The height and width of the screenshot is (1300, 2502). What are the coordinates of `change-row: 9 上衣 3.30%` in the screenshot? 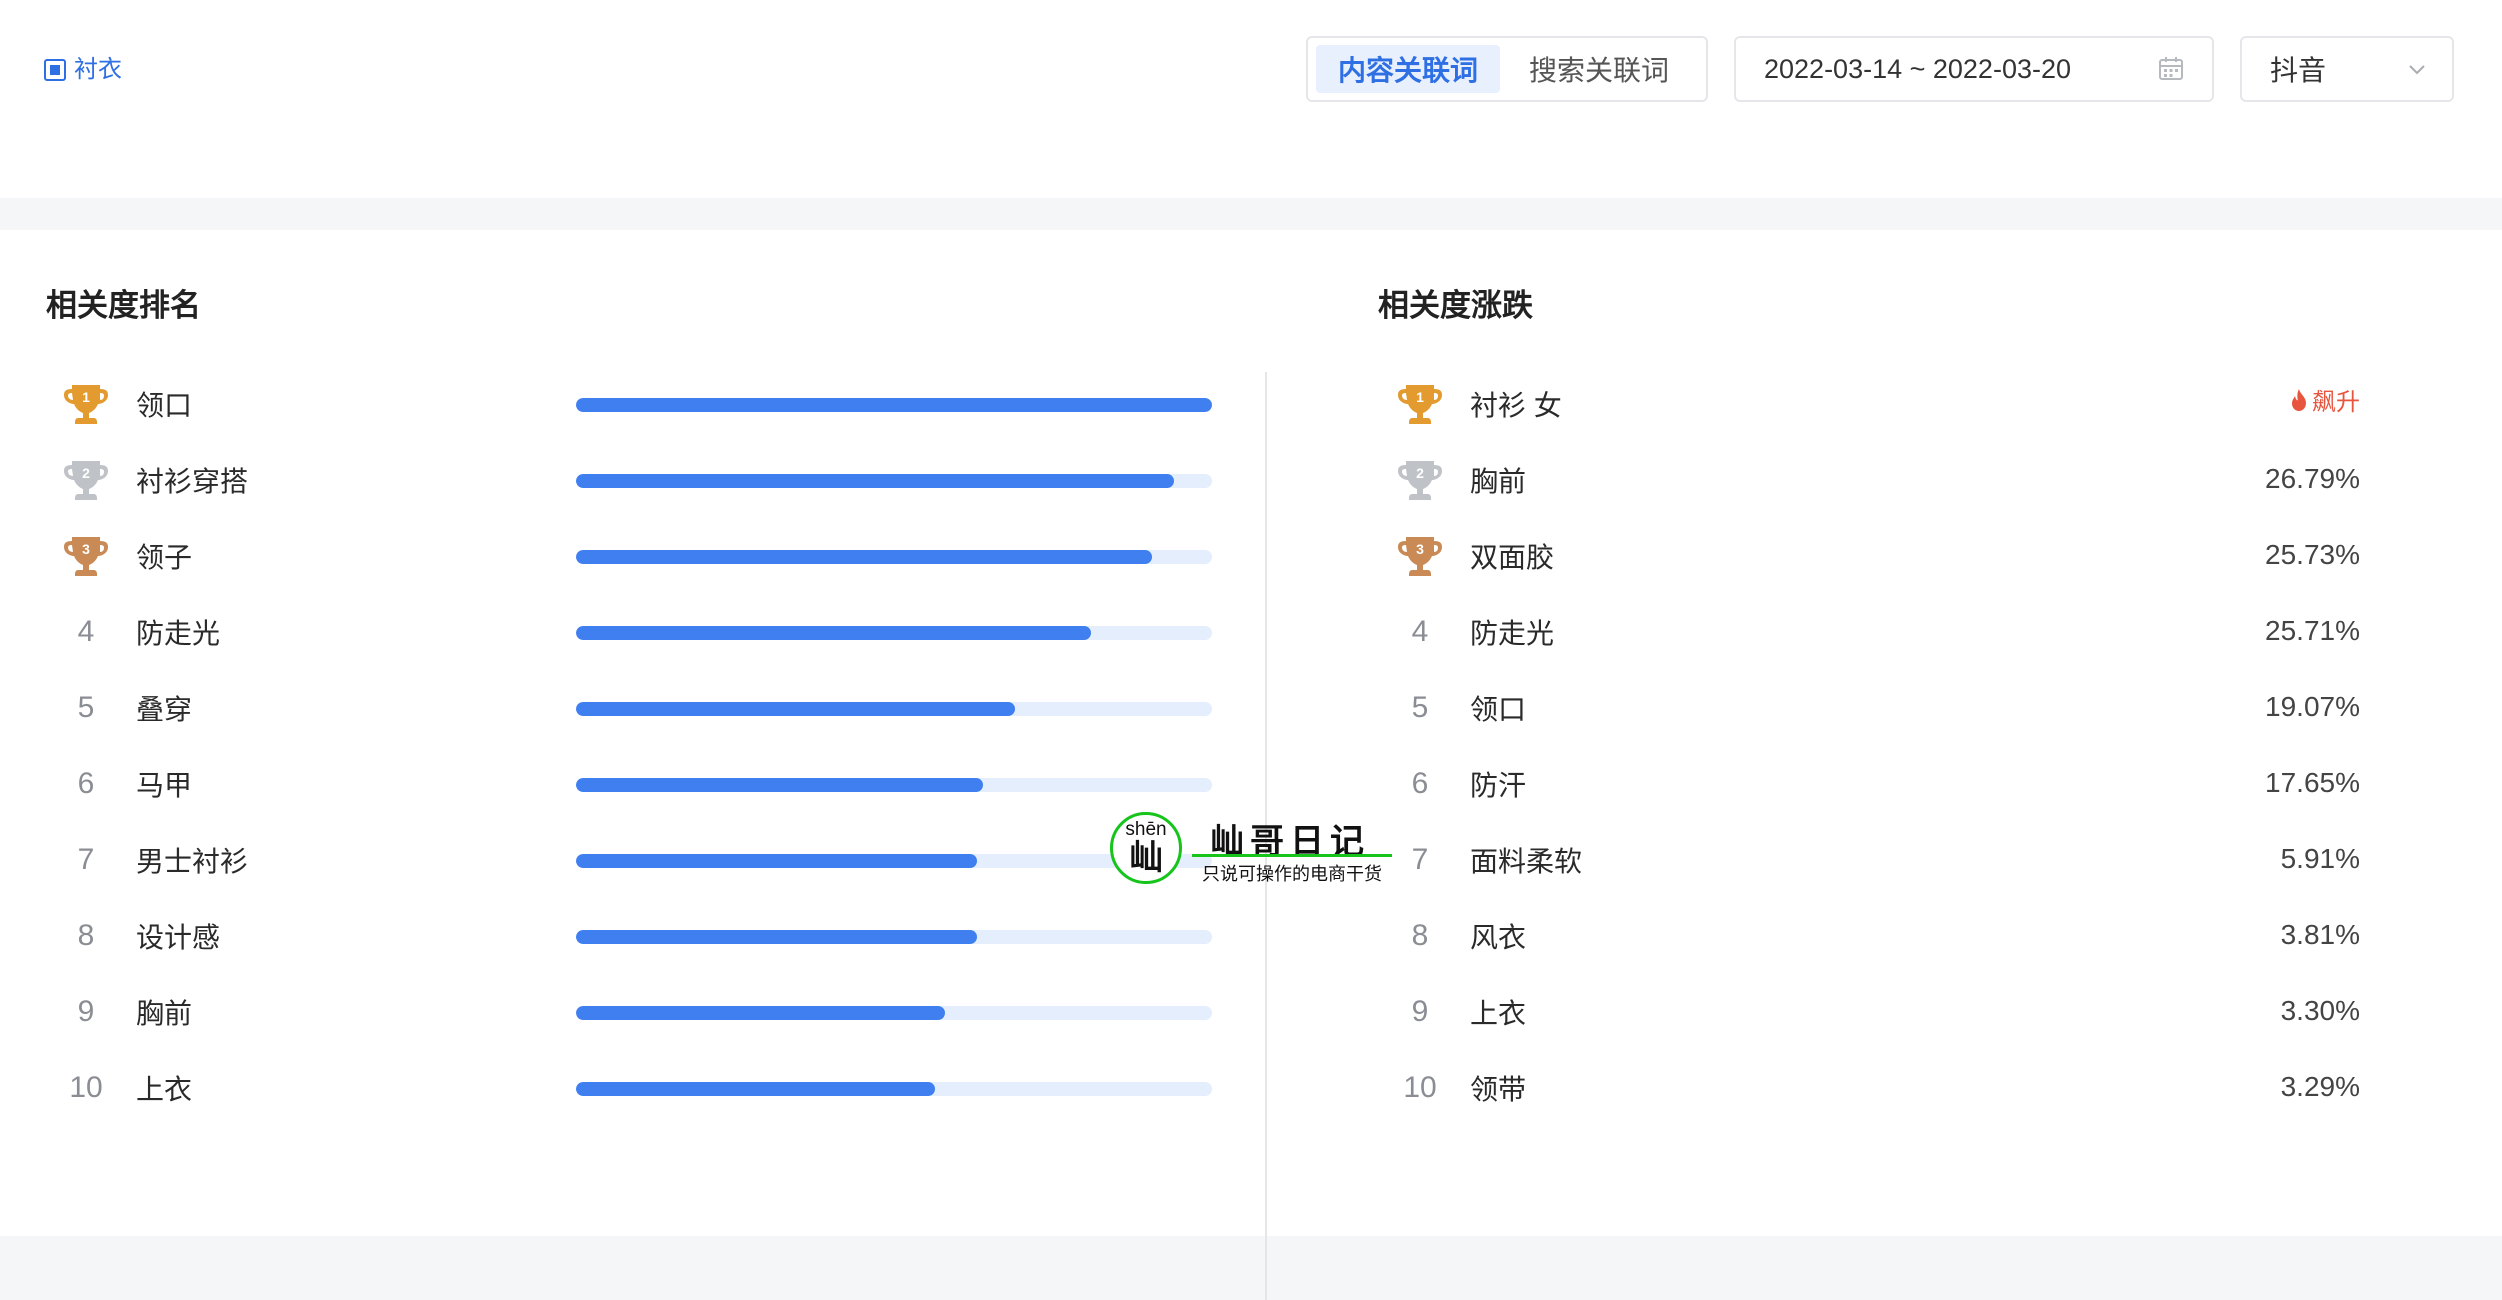 It's located at (1876, 1012).